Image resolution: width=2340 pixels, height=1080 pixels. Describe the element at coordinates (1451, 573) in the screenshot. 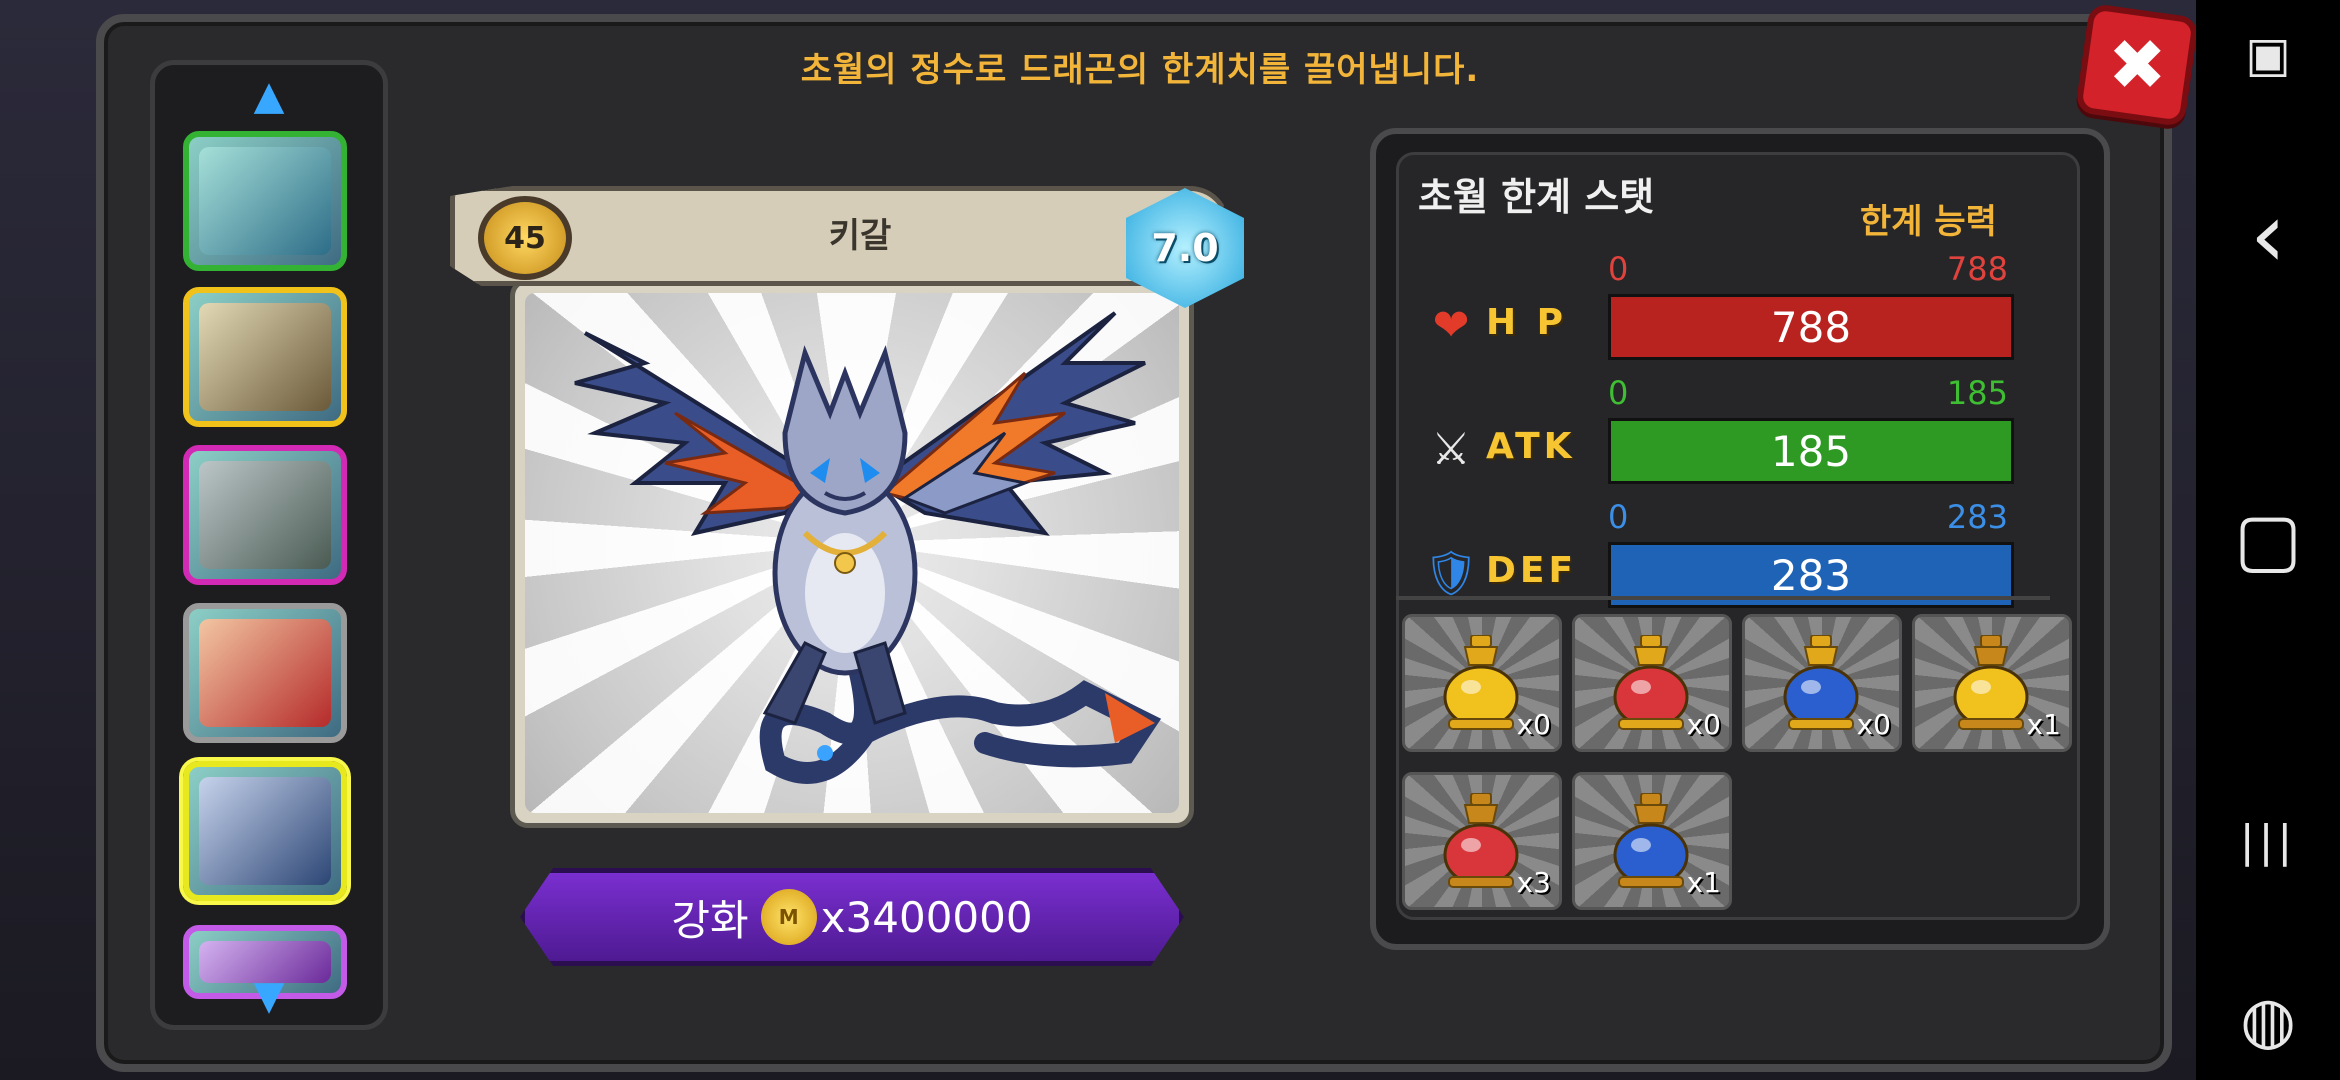

I see `shield-icon: 🛡` at that location.